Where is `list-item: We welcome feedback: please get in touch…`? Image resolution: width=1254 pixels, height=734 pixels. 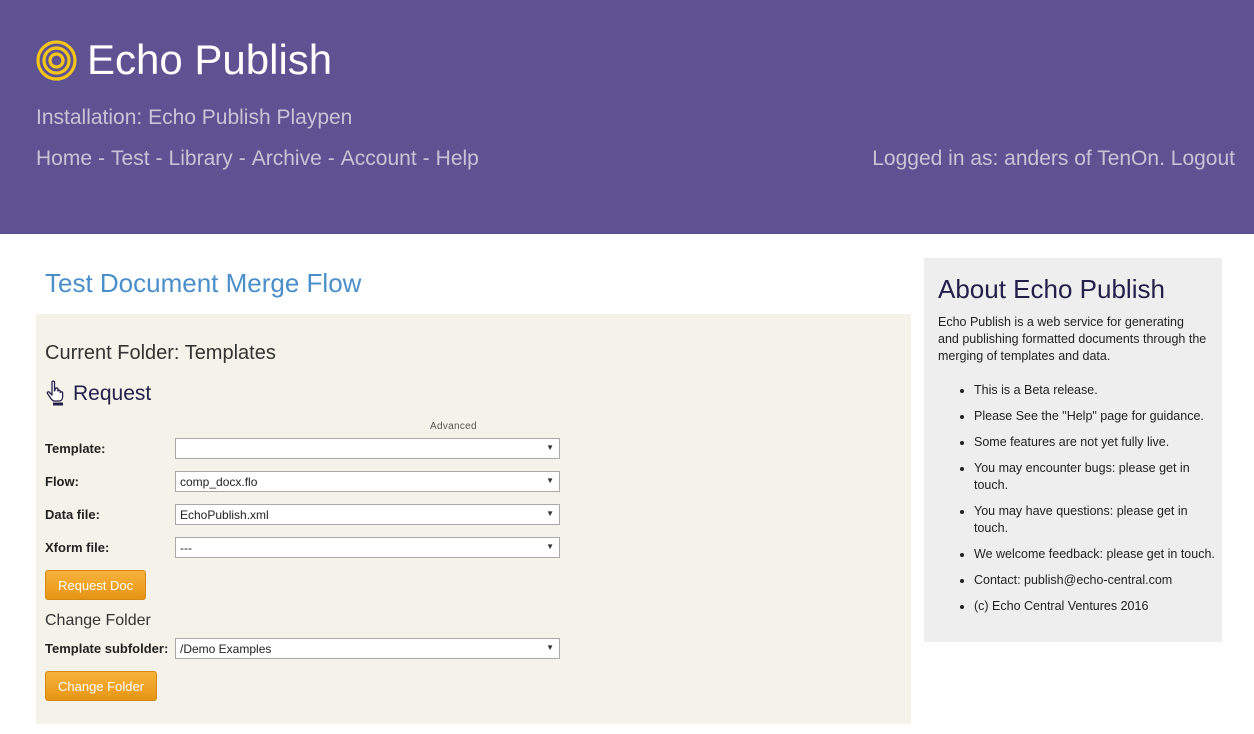 list-item: We welcome feedback: please get in touch… is located at coordinates (1096, 554).